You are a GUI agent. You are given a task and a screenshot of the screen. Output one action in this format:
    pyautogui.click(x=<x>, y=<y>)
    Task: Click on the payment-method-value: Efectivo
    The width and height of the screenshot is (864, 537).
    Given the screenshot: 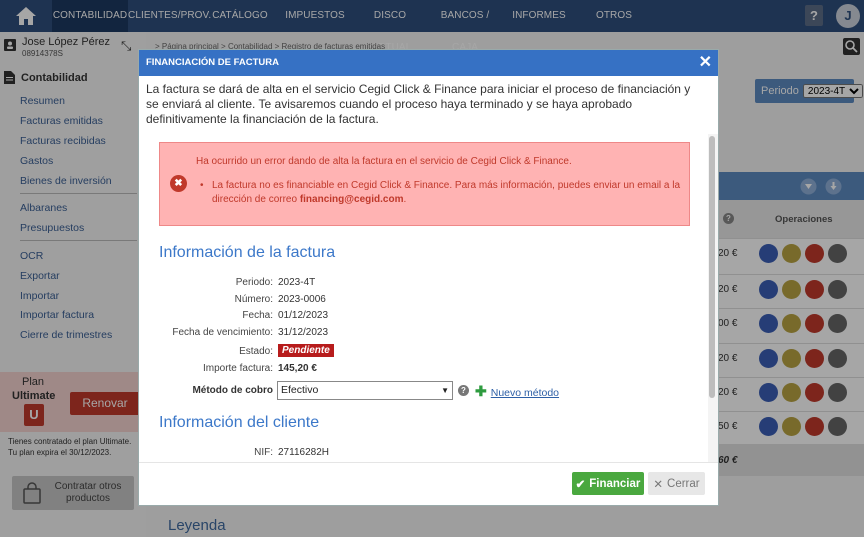 What is the action you would take?
    pyautogui.click(x=300, y=390)
    